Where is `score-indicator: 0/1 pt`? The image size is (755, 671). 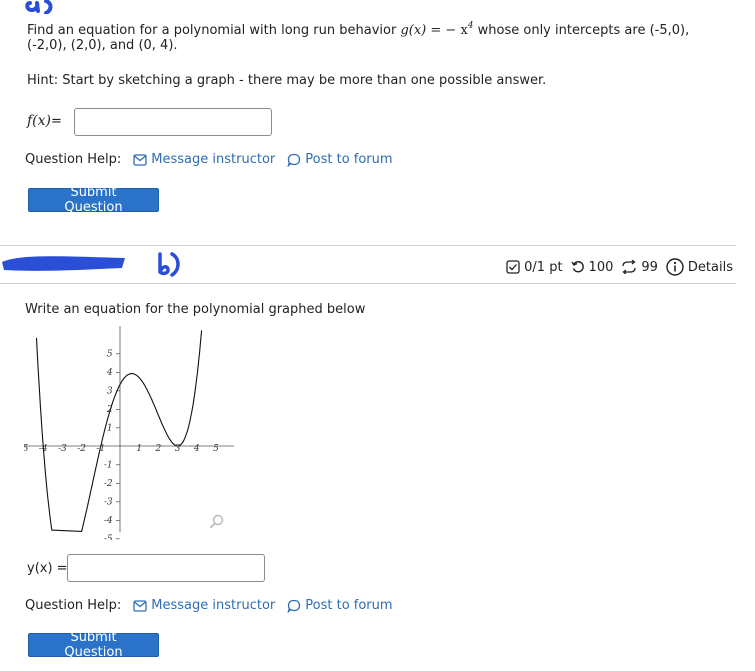
score-indicator: 0/1 pt is located at coordinates (534, 267).